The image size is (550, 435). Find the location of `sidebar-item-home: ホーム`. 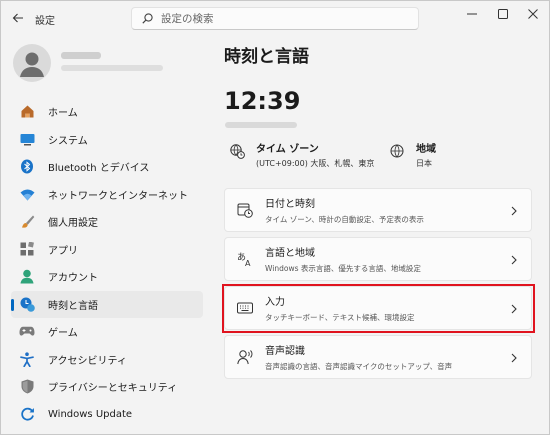

sidebar-item-home: ホーム is located at coordinates (107, 112).